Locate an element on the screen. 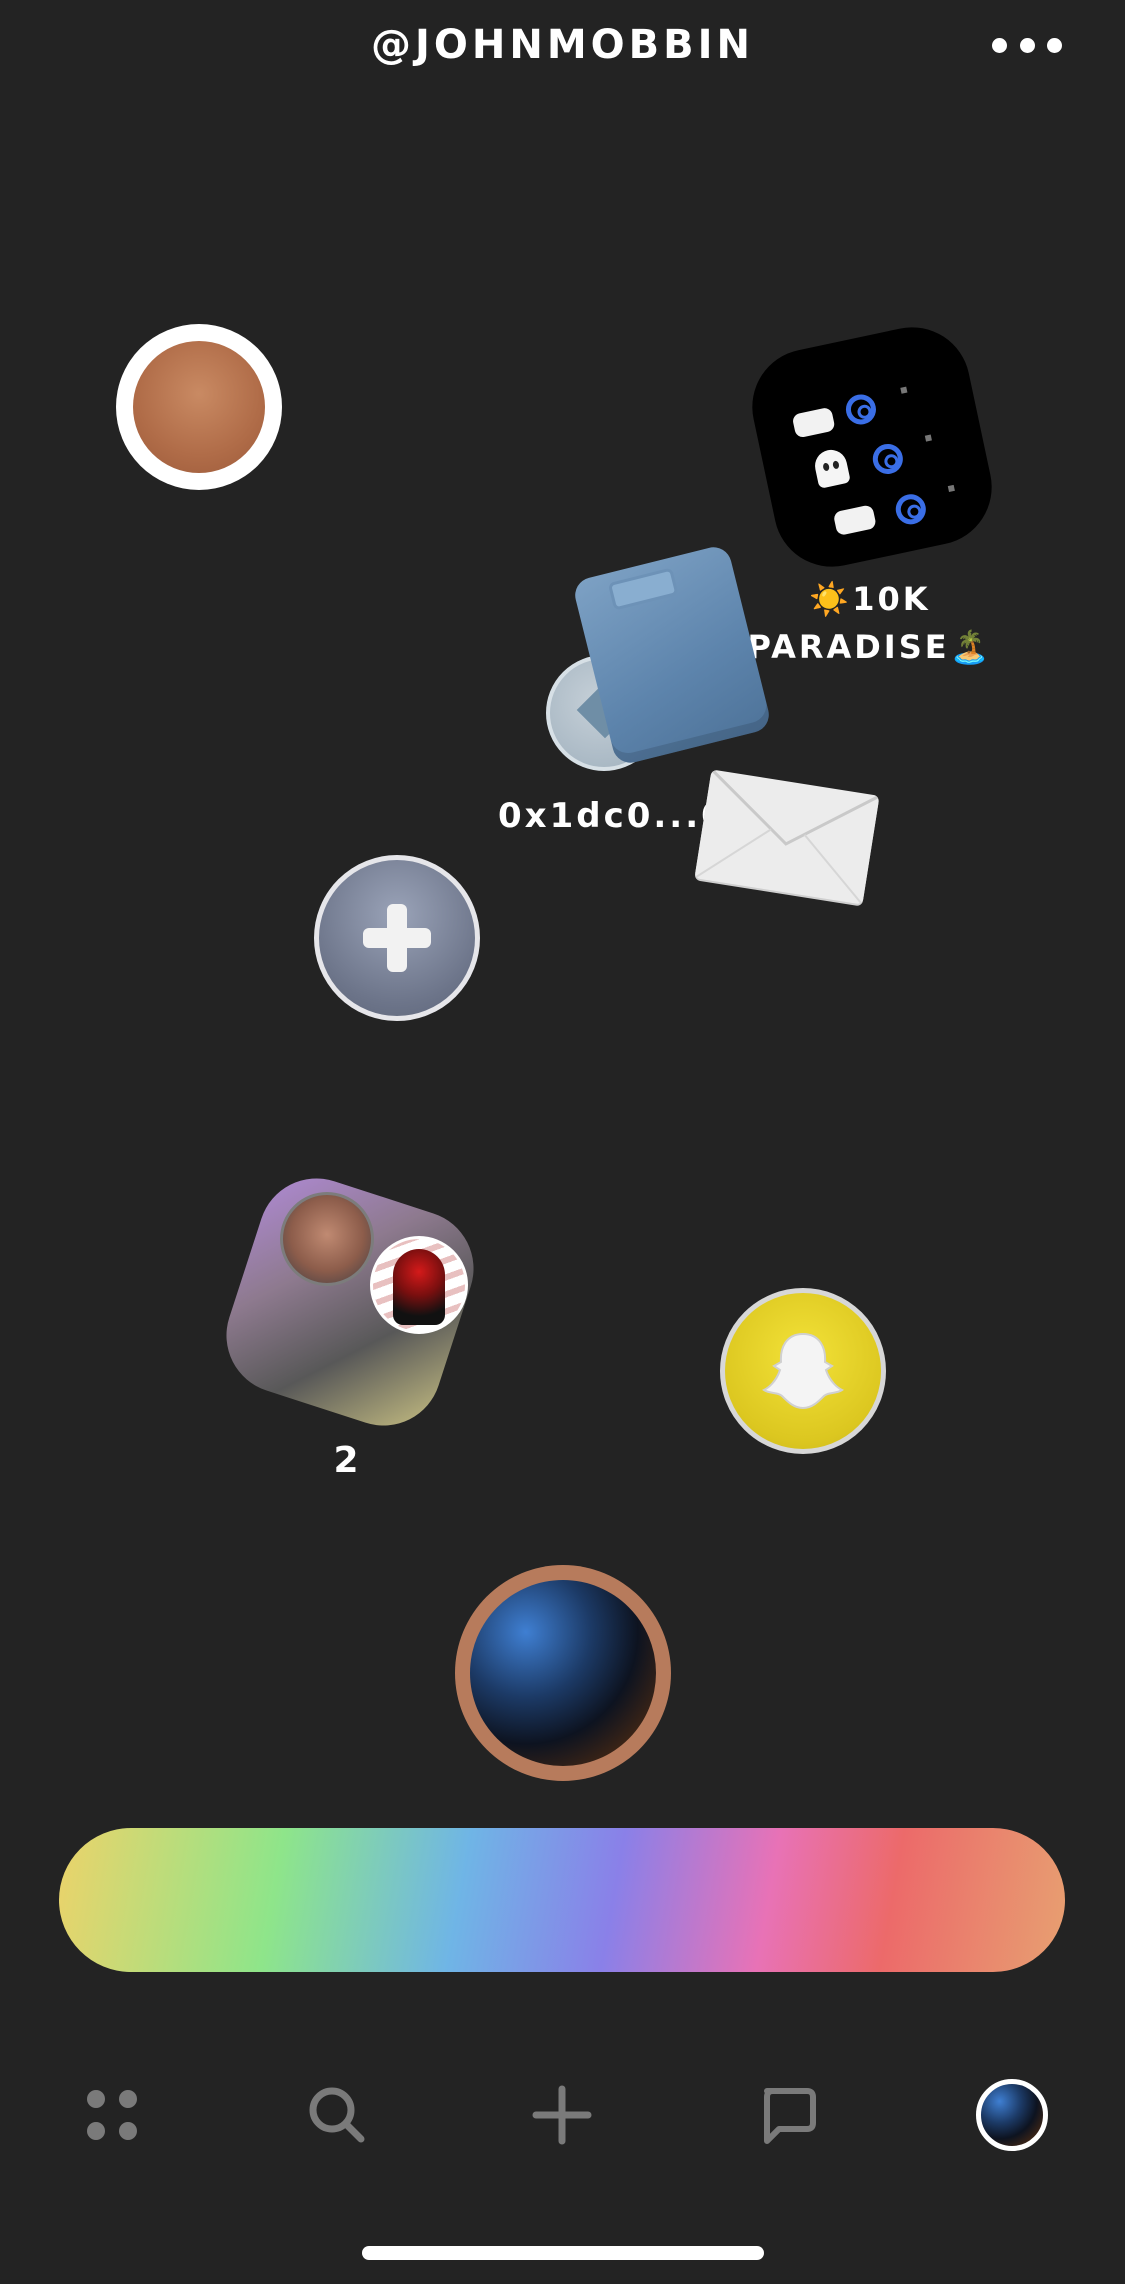  envelope-flap is located at coordinates (787, 837).